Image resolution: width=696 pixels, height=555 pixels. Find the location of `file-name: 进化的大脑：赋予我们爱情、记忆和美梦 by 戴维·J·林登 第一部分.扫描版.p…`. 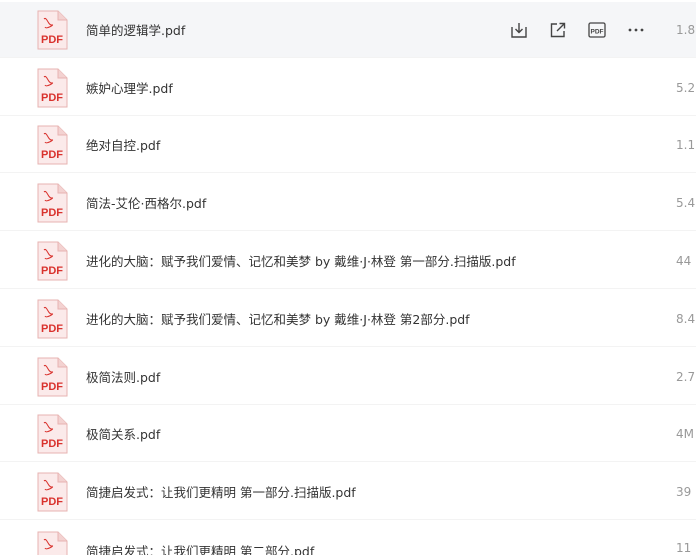

file-name: 进化的大脑：赋予我们爱情、记忆和美梦 by 戴维·J·林登 第一部分.扫描版.p… is located at coordinates (301, 260).